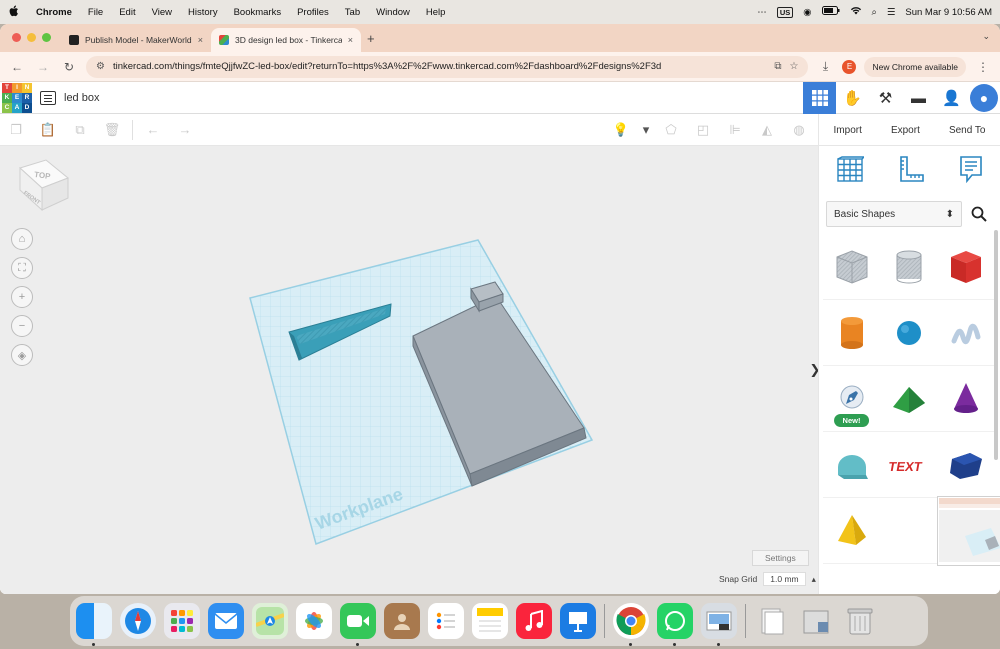  What do you see at coordinates (48, 97) in the screenshot?
I see `design-list-icon` at bounding box center [48, 97].